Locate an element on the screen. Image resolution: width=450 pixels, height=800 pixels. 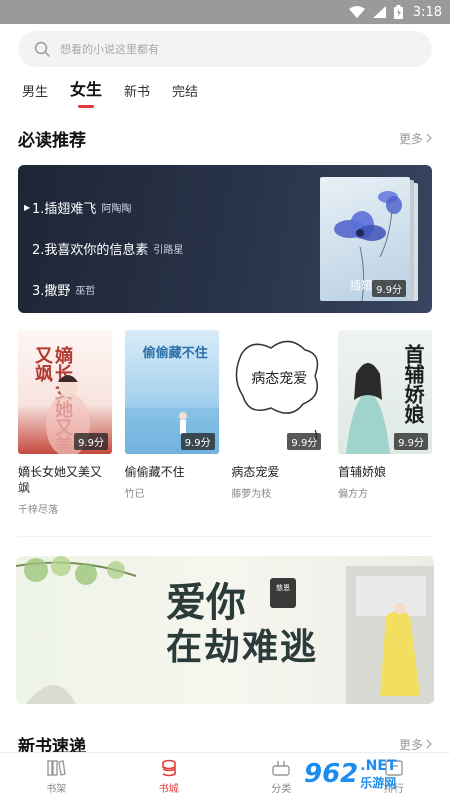
nav-bookstore: 书城 is located at coordinates (169, 776).